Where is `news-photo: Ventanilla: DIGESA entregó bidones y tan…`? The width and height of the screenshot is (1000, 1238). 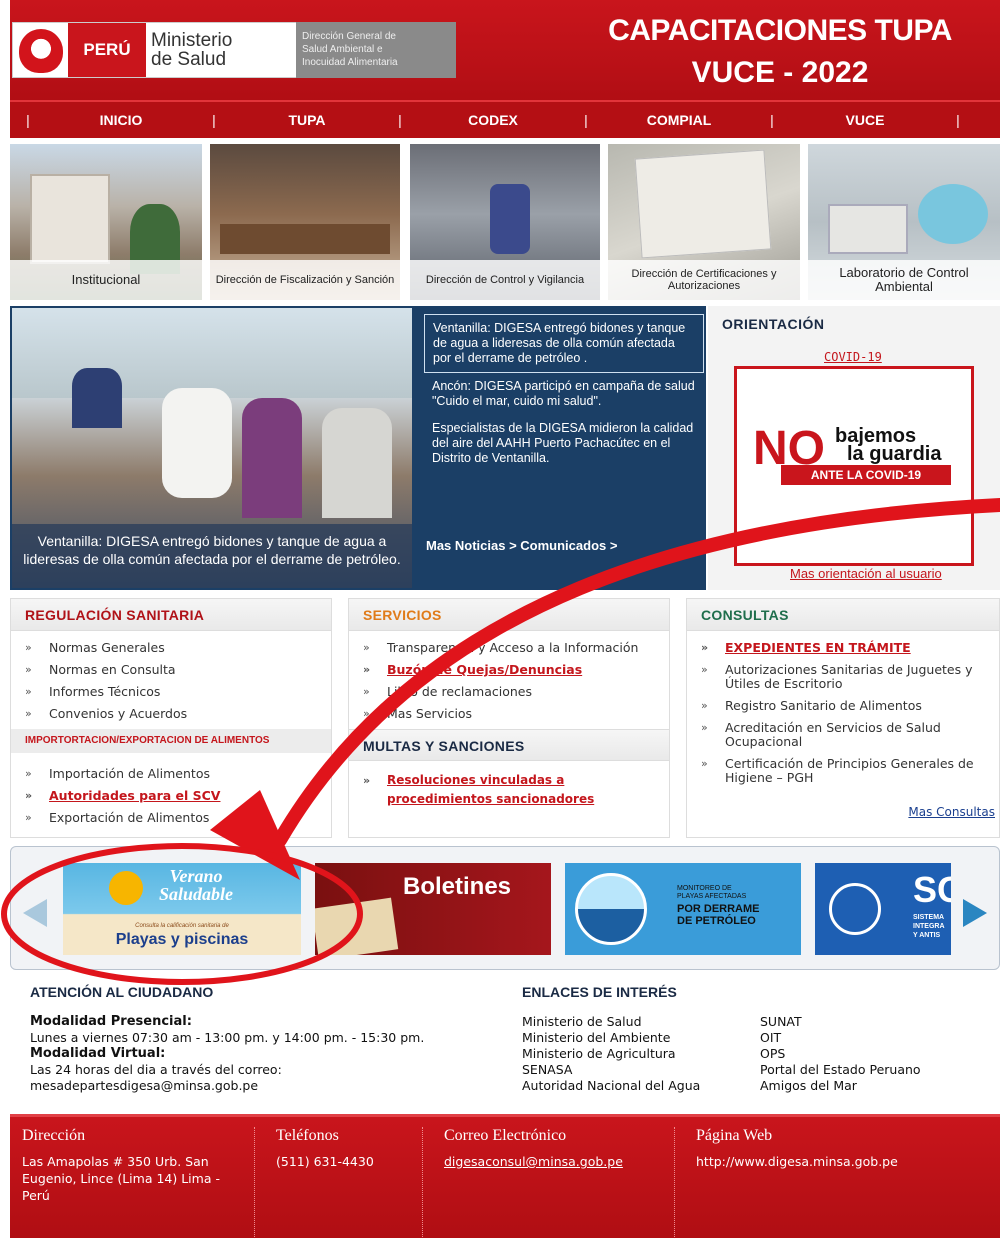 news-photo: Ventanilla: DIGESA entregó bidones y tan… is located at coordinates (212, 448).